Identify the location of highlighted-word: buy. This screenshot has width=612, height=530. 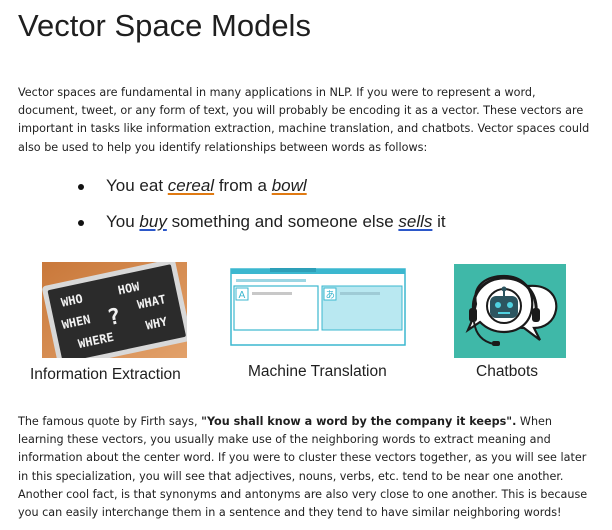
(153, 221).